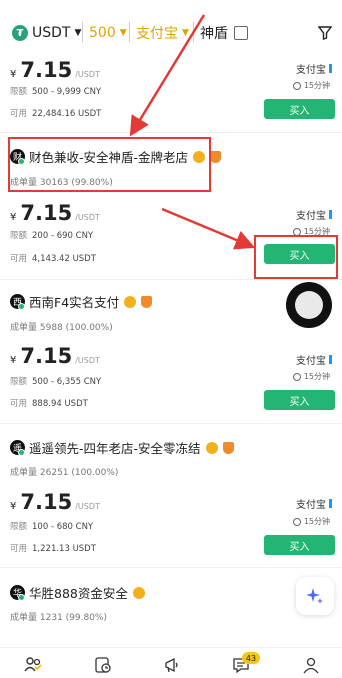 Image resolution: width=342 pixels, height=678 pixels. I want to click on annotation-arrows, so click(192, 132).